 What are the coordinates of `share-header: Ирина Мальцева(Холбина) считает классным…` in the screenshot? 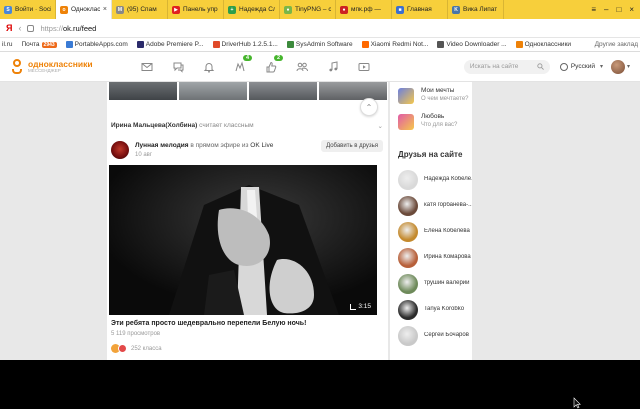 It's located at (247, 126).